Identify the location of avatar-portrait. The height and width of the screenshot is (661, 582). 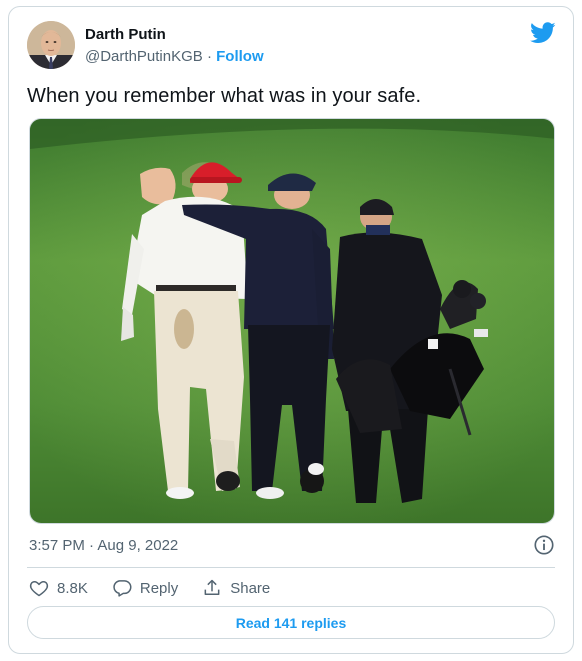
(51, 45).